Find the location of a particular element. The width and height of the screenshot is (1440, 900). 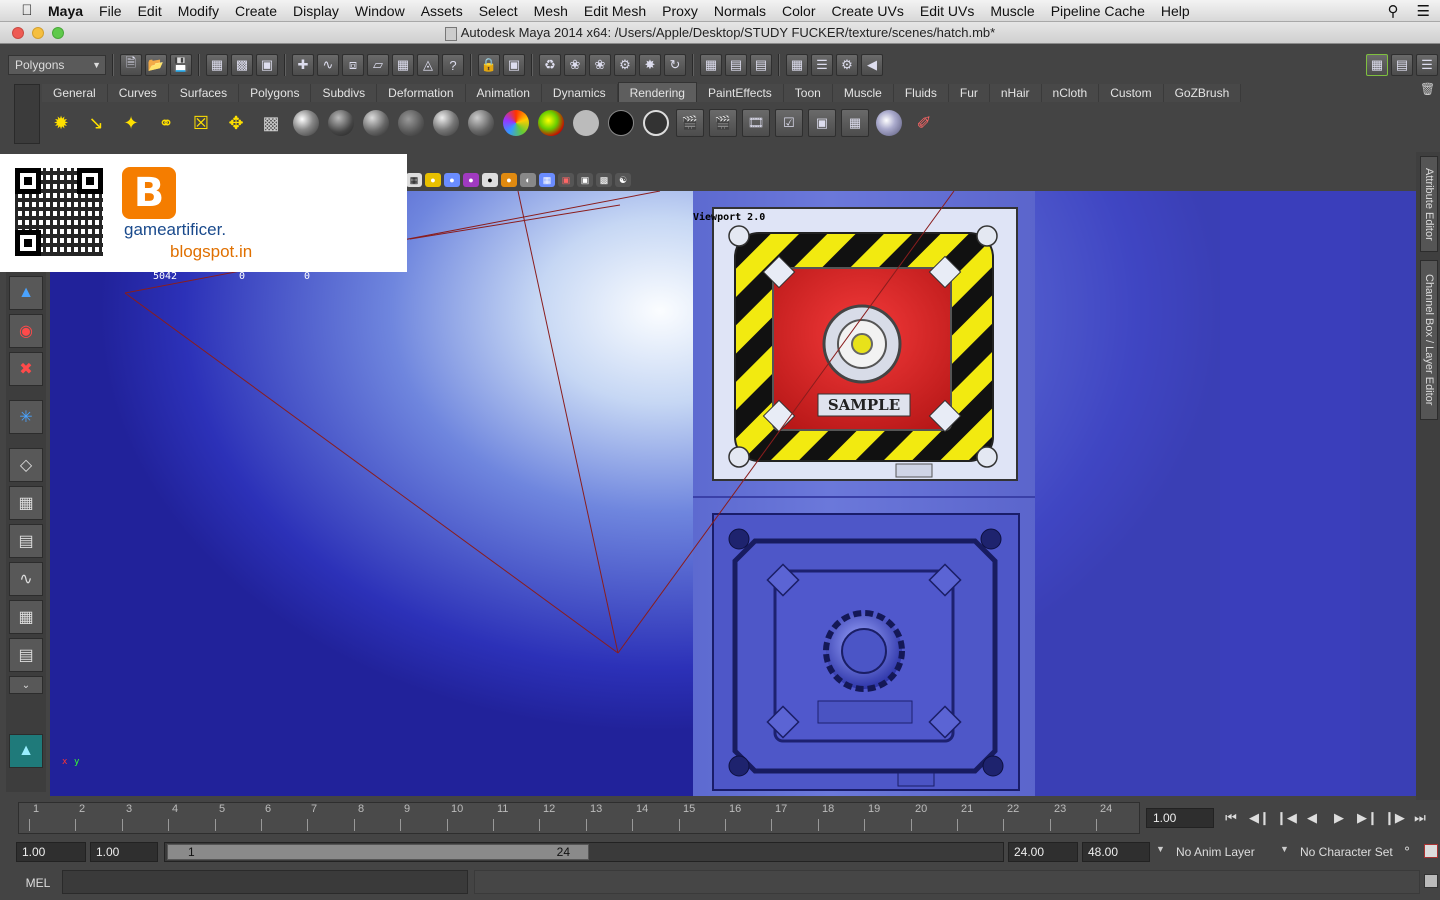

playback-toggle-icon: ⚙ is located at coordinates (847, 65).